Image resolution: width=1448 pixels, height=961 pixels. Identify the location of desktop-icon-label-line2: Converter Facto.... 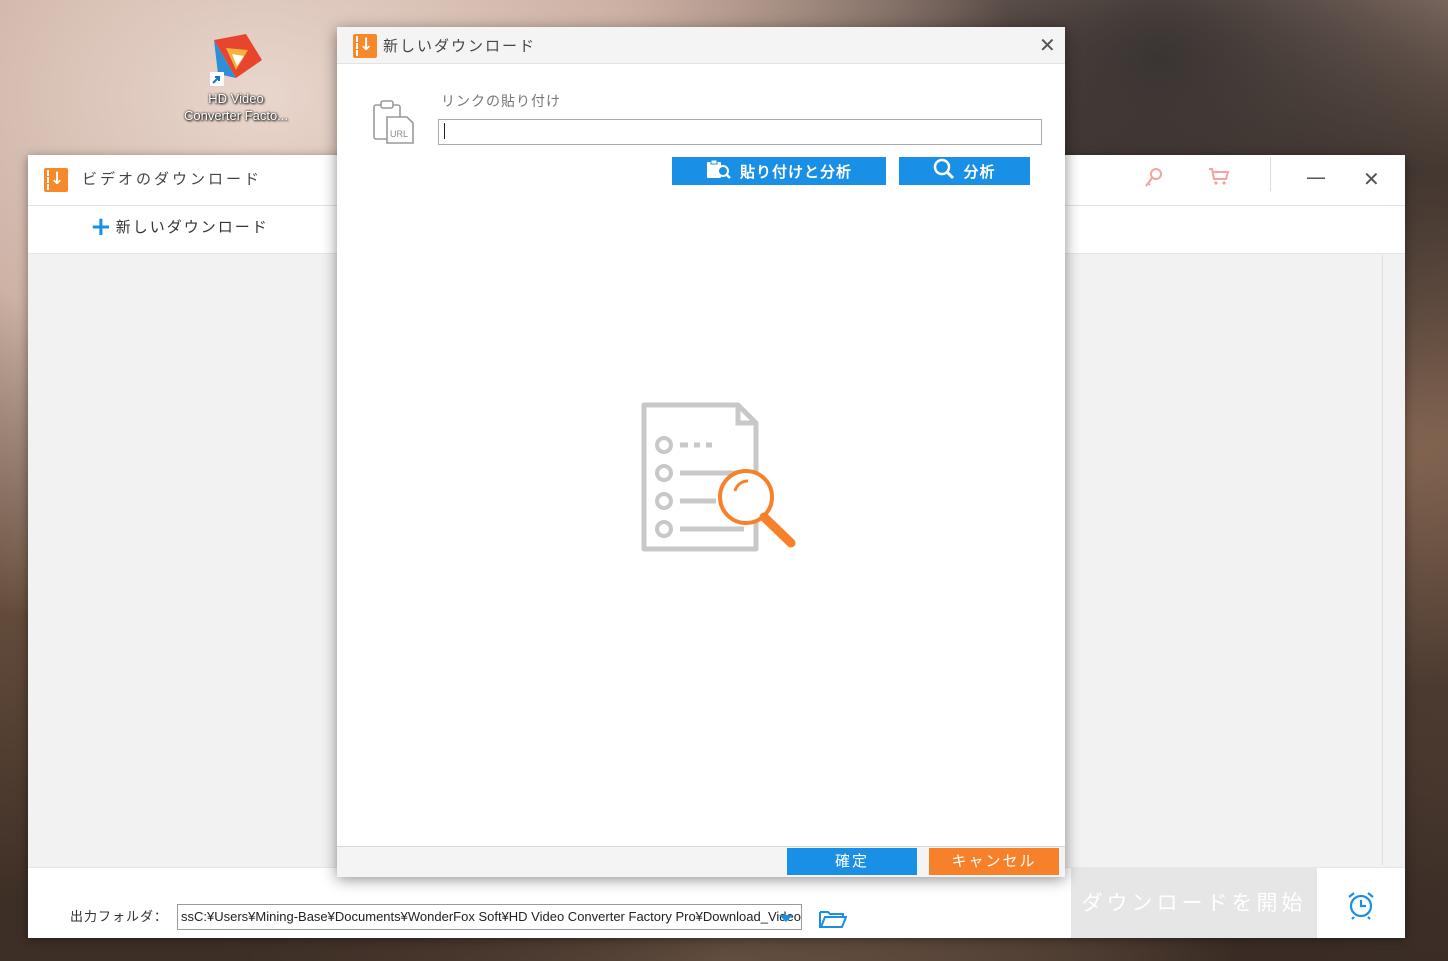
(236, 115).